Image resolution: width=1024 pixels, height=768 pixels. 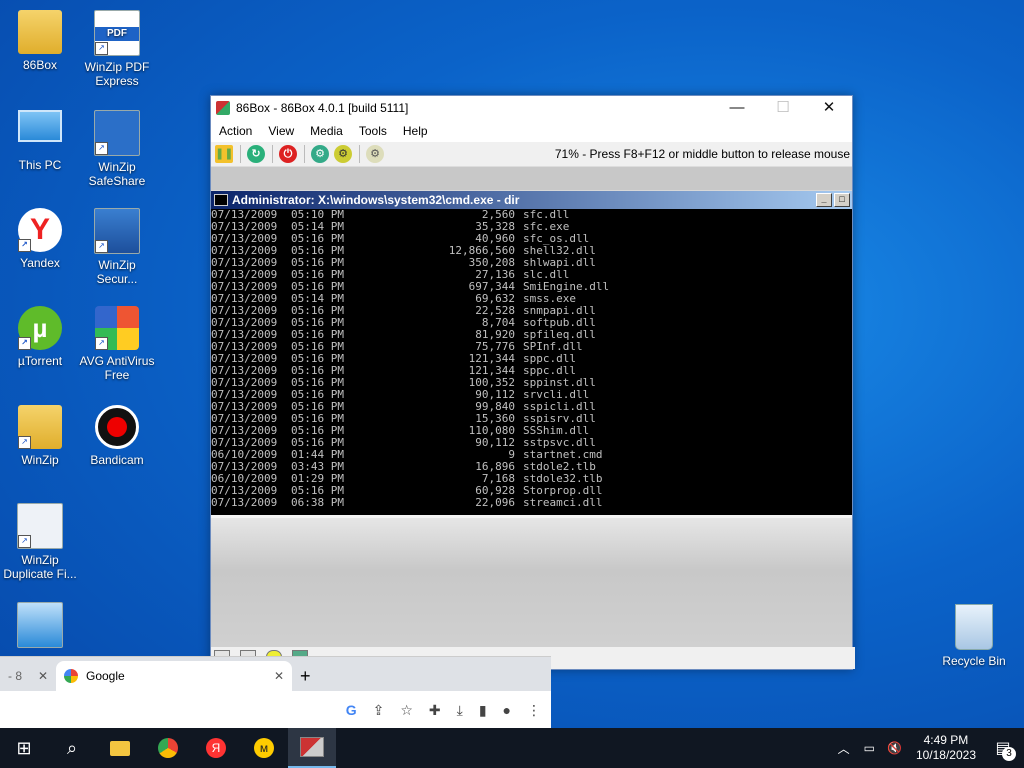 I want to click on maximize-button: ☐, so click(x=783, y=108).